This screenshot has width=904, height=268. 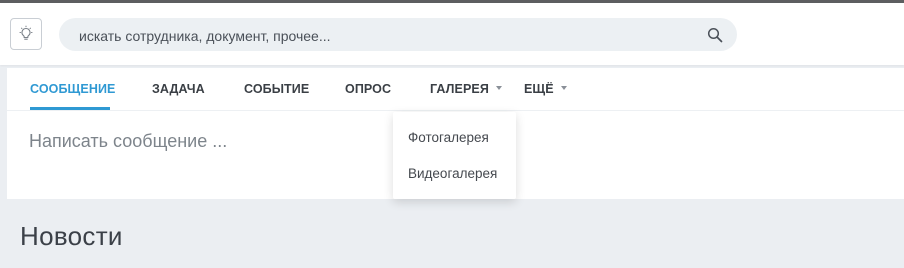 I want to click on active-tab-indicator, so click(x=70, y=108).